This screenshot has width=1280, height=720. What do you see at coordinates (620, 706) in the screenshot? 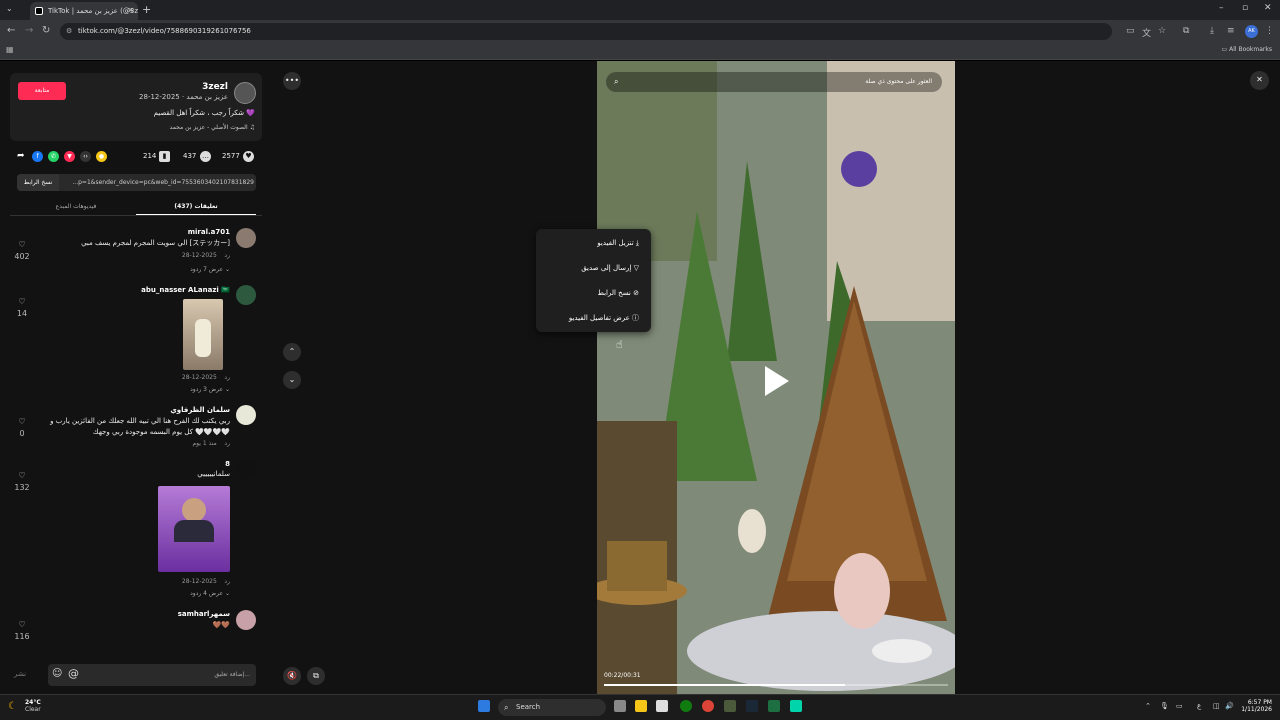
I see `task-view-icon` at bounding box center [620, 706].